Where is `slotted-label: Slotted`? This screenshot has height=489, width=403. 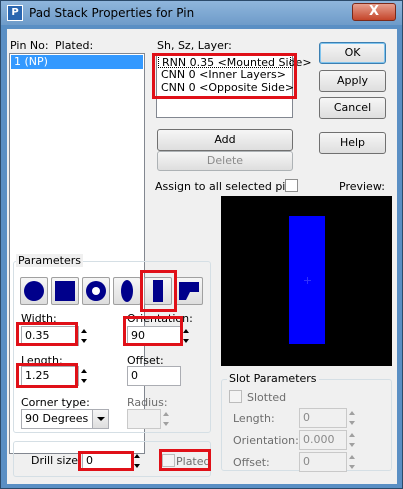 slotted-label: Slotted is located at coordinates (267, 397).